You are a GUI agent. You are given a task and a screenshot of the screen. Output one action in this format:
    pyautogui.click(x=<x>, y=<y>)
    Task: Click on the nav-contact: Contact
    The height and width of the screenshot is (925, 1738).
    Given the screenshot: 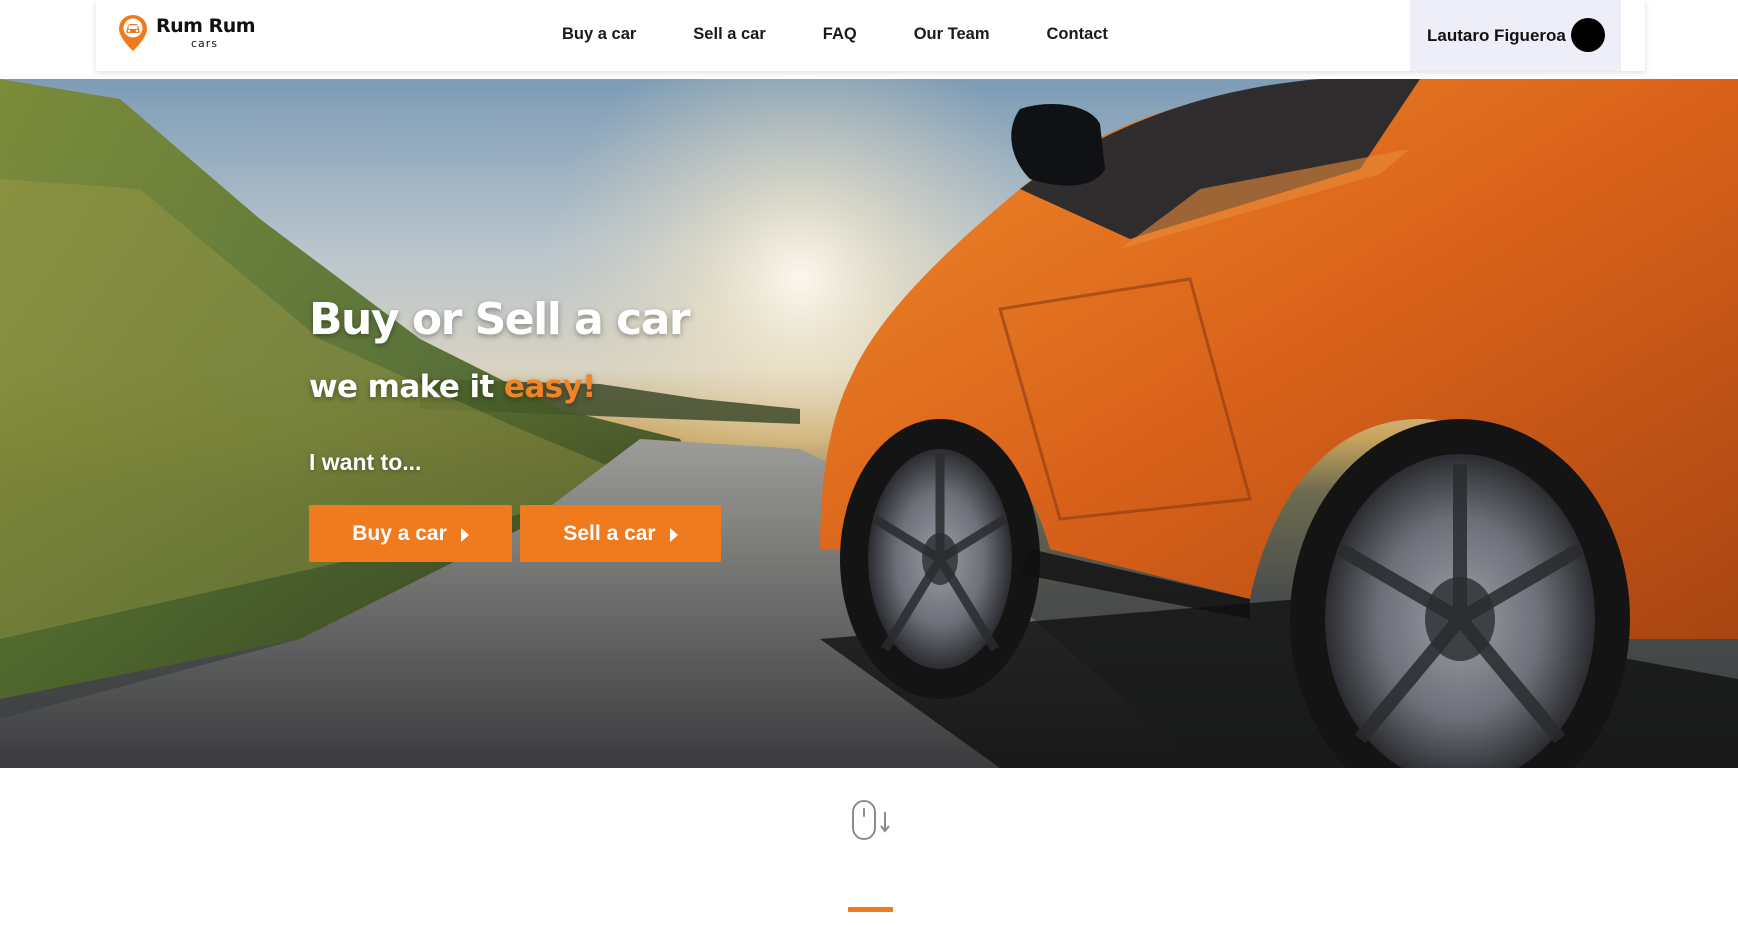 What is the action you would take?
    pyautogui.click(x=1077, y=34)
    